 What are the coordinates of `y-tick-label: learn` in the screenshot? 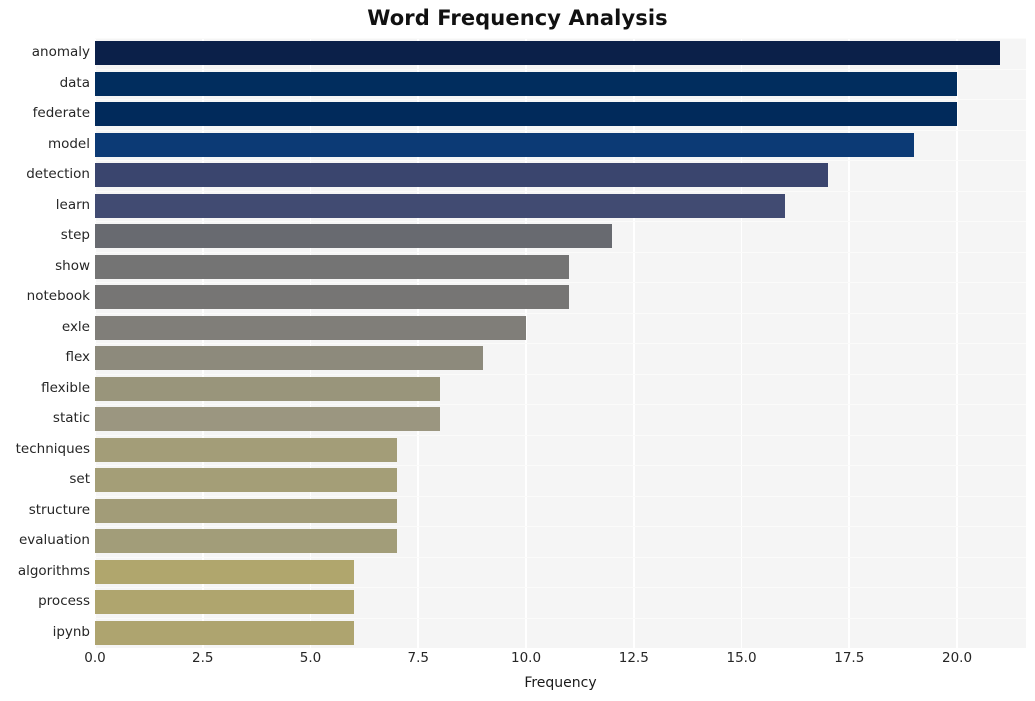 It's located at (72, 204).